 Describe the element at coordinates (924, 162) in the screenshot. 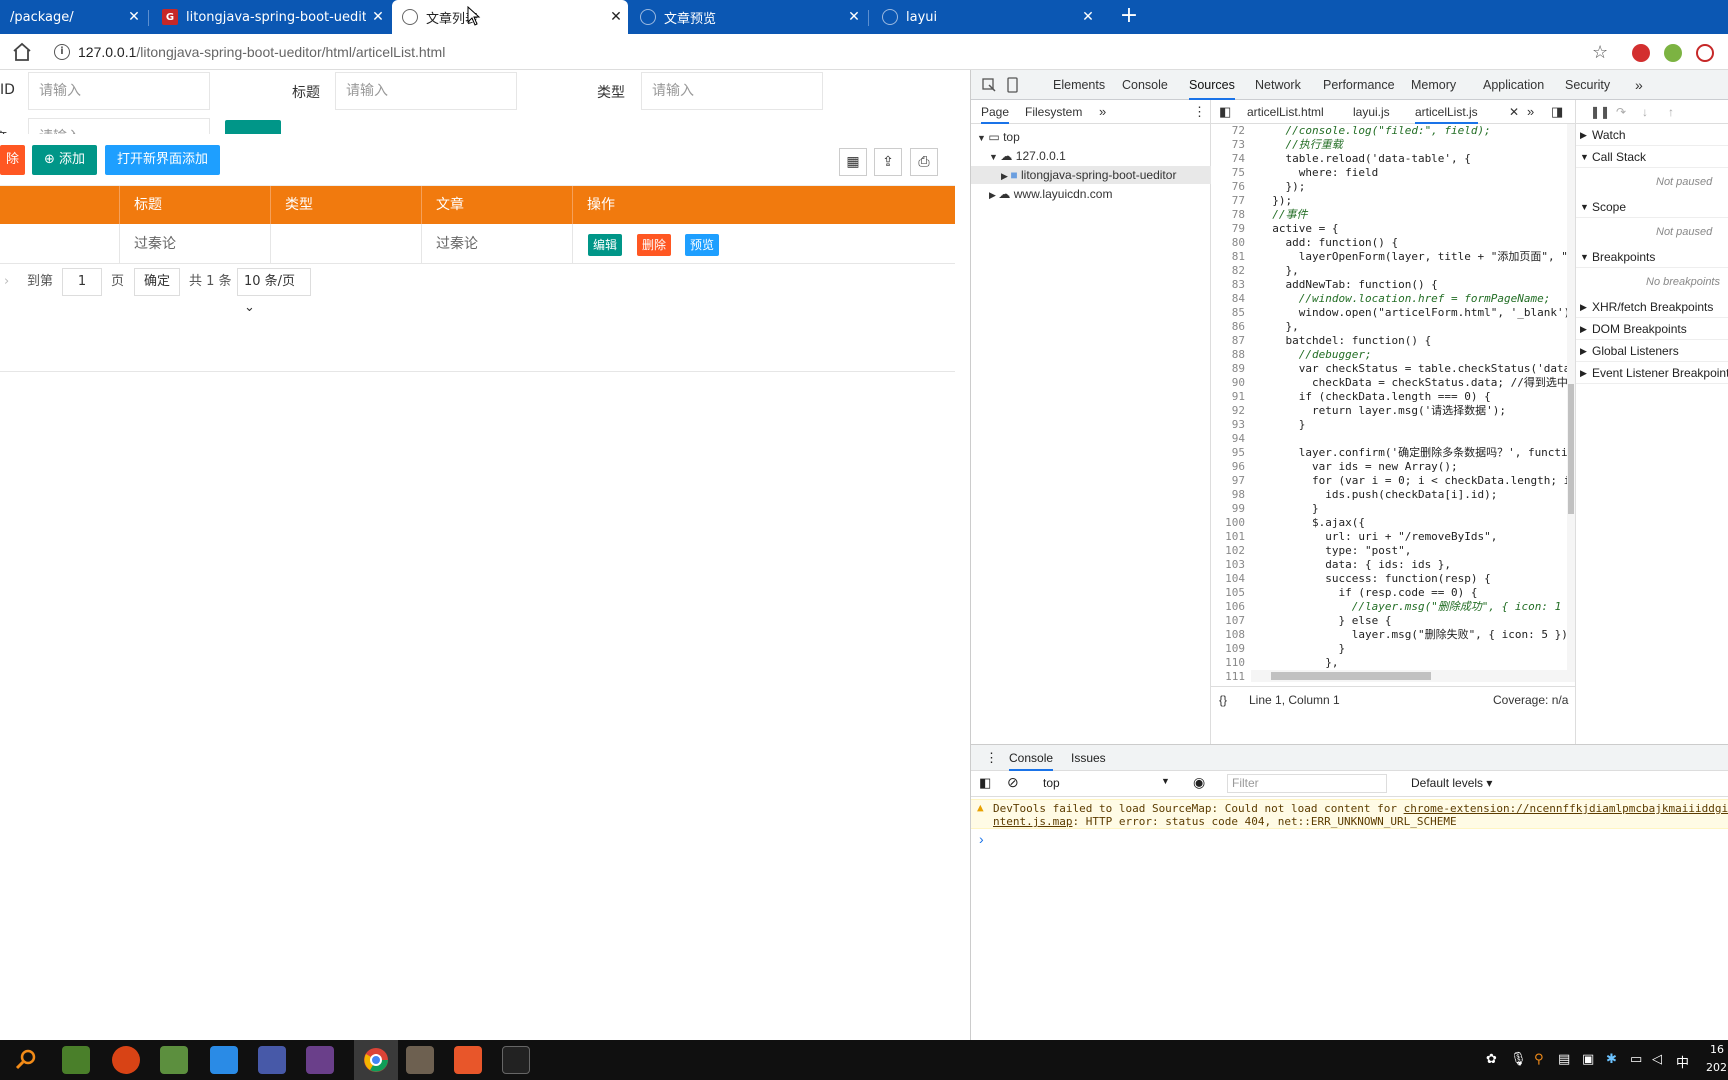

I see `print-icon: ⎙` at that location.